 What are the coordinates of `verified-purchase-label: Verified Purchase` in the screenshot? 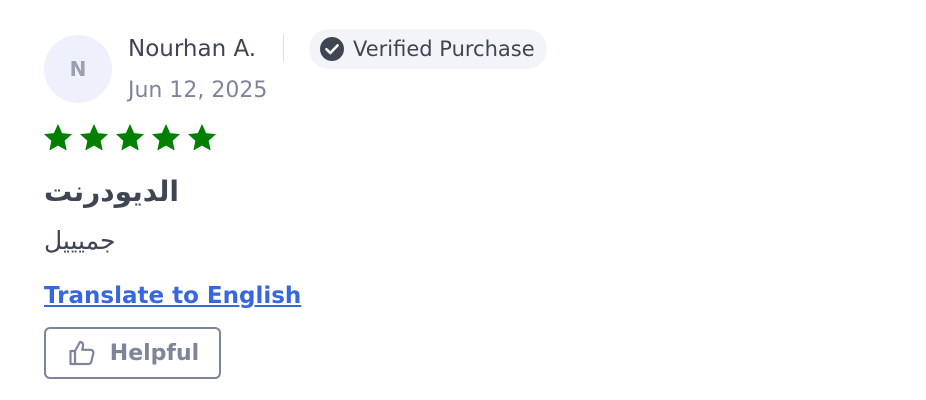 It's located at (444, 49).